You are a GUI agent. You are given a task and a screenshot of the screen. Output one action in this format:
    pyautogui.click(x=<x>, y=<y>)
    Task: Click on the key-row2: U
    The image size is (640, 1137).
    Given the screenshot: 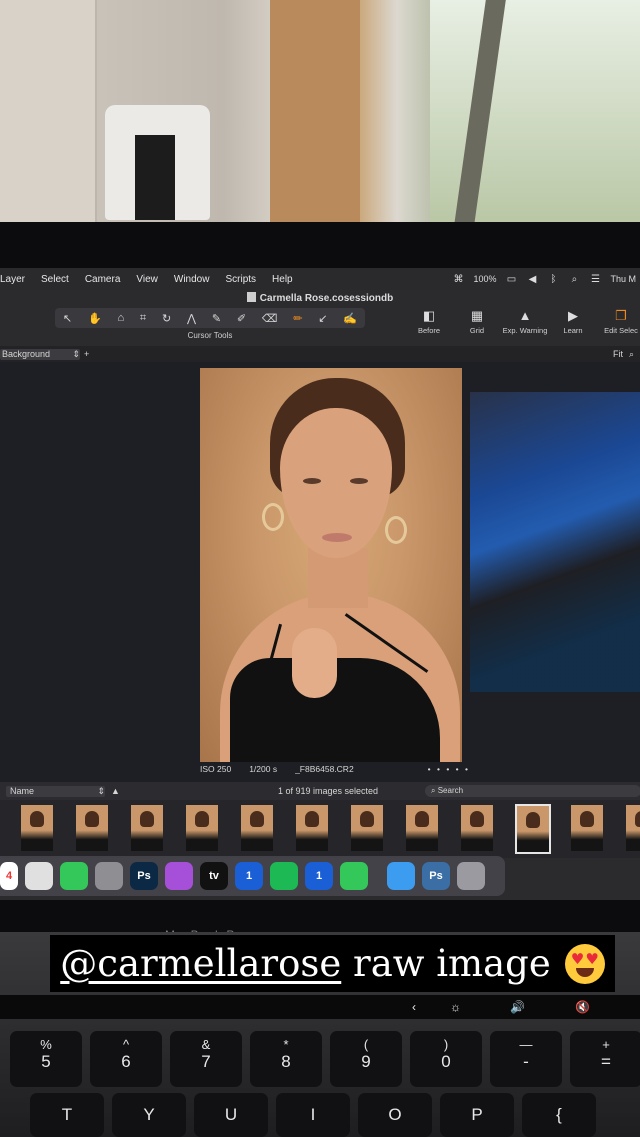 What is the action you would take?
    pyautogui.click(x=231, y=1115)
    